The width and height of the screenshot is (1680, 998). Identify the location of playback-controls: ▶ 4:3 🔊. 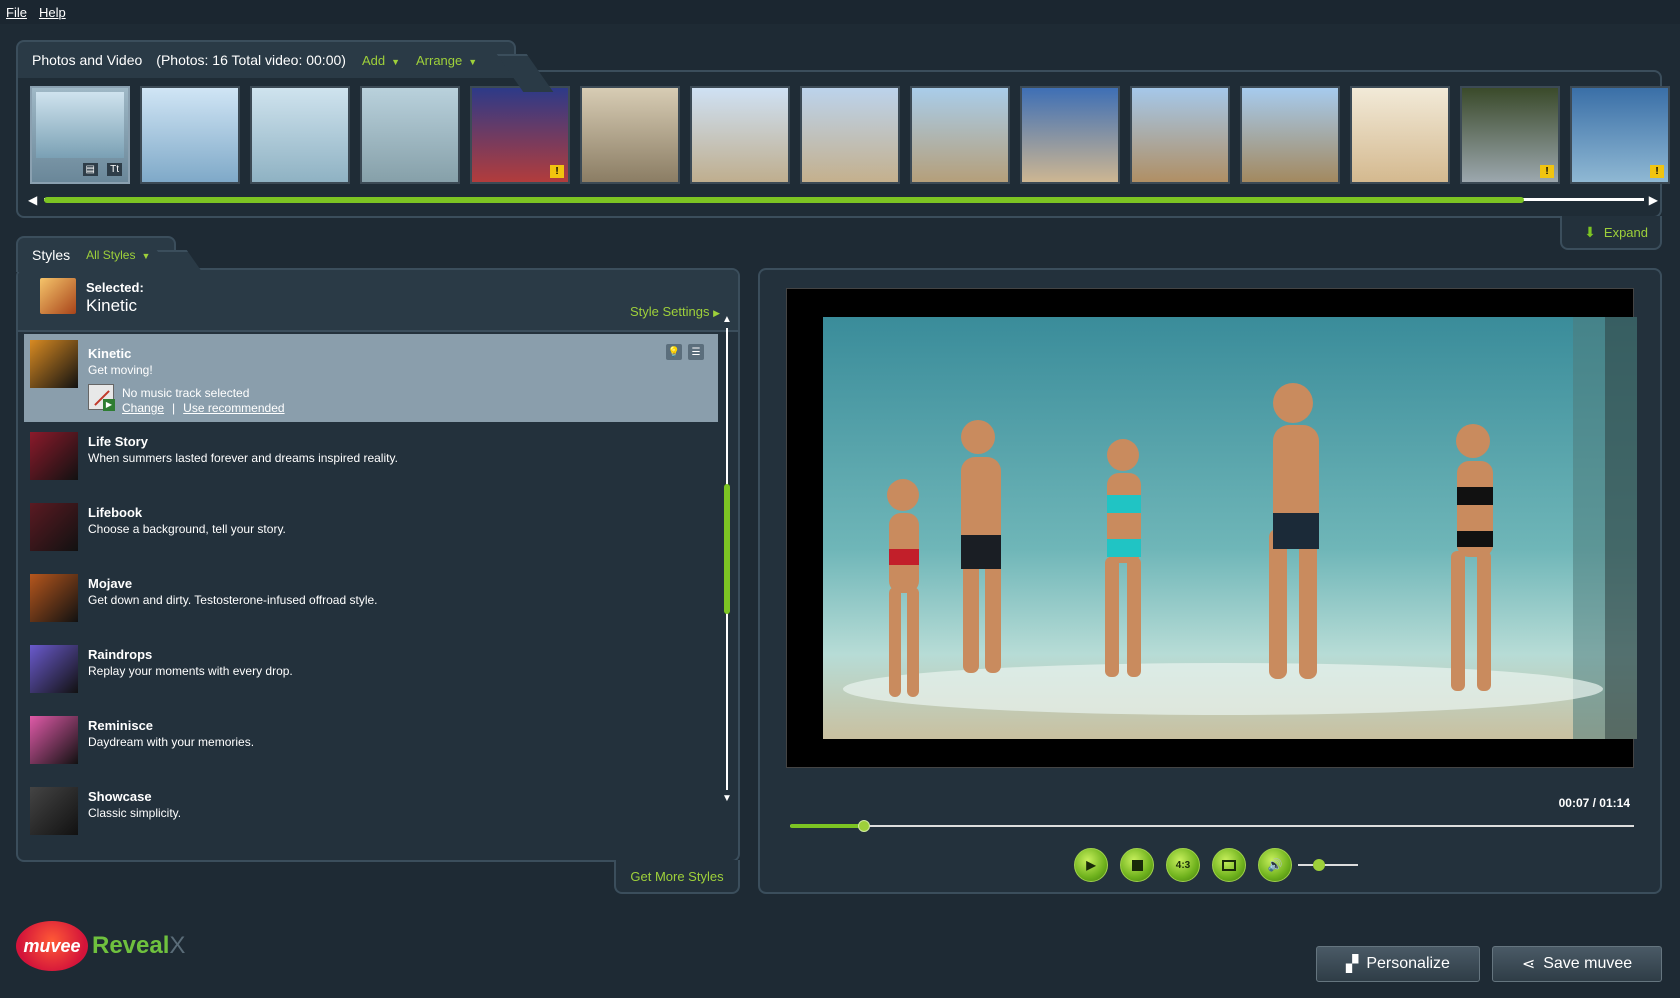
(1216, 865).